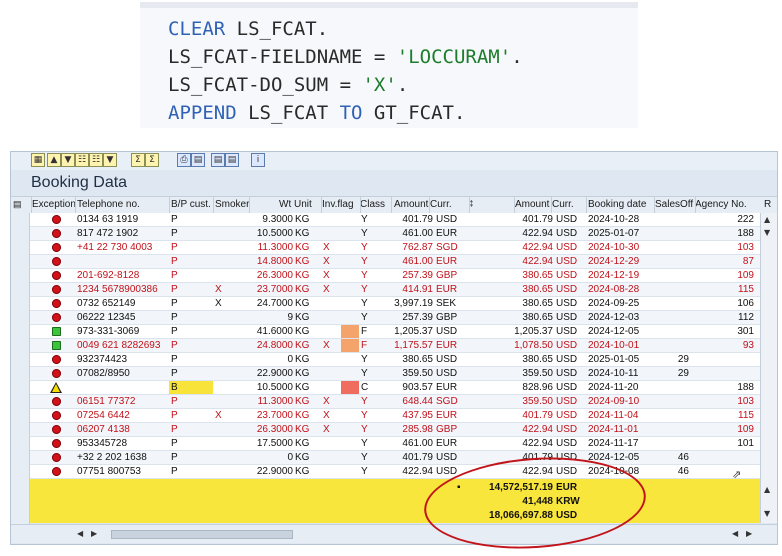 Image resolution: width=782 pixels, height=556 pixels. I want to click on subtotal-icon: Σ, so click(152, 160).